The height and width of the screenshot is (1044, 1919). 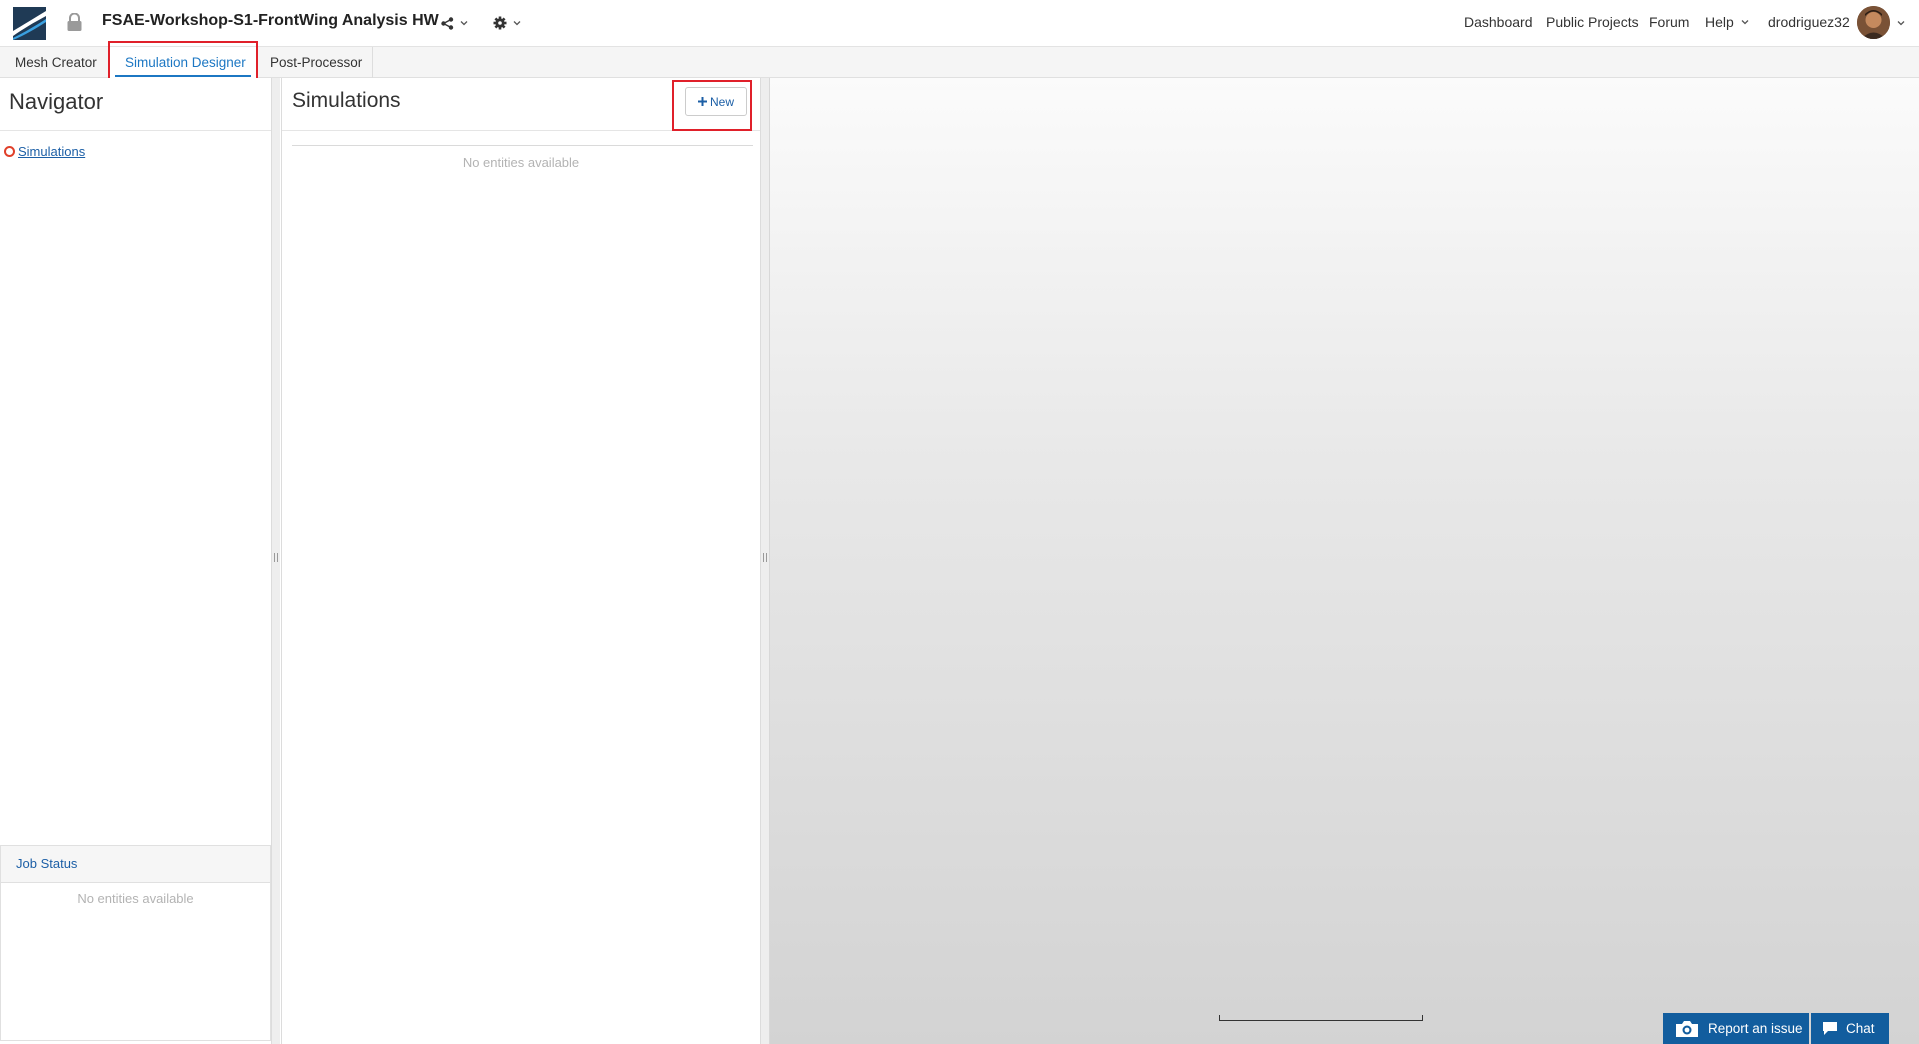 What do you see at coordinates (56, 101) in the screenshot?
I see `navigator-title: Navigator` at bounding box center [56, 101].